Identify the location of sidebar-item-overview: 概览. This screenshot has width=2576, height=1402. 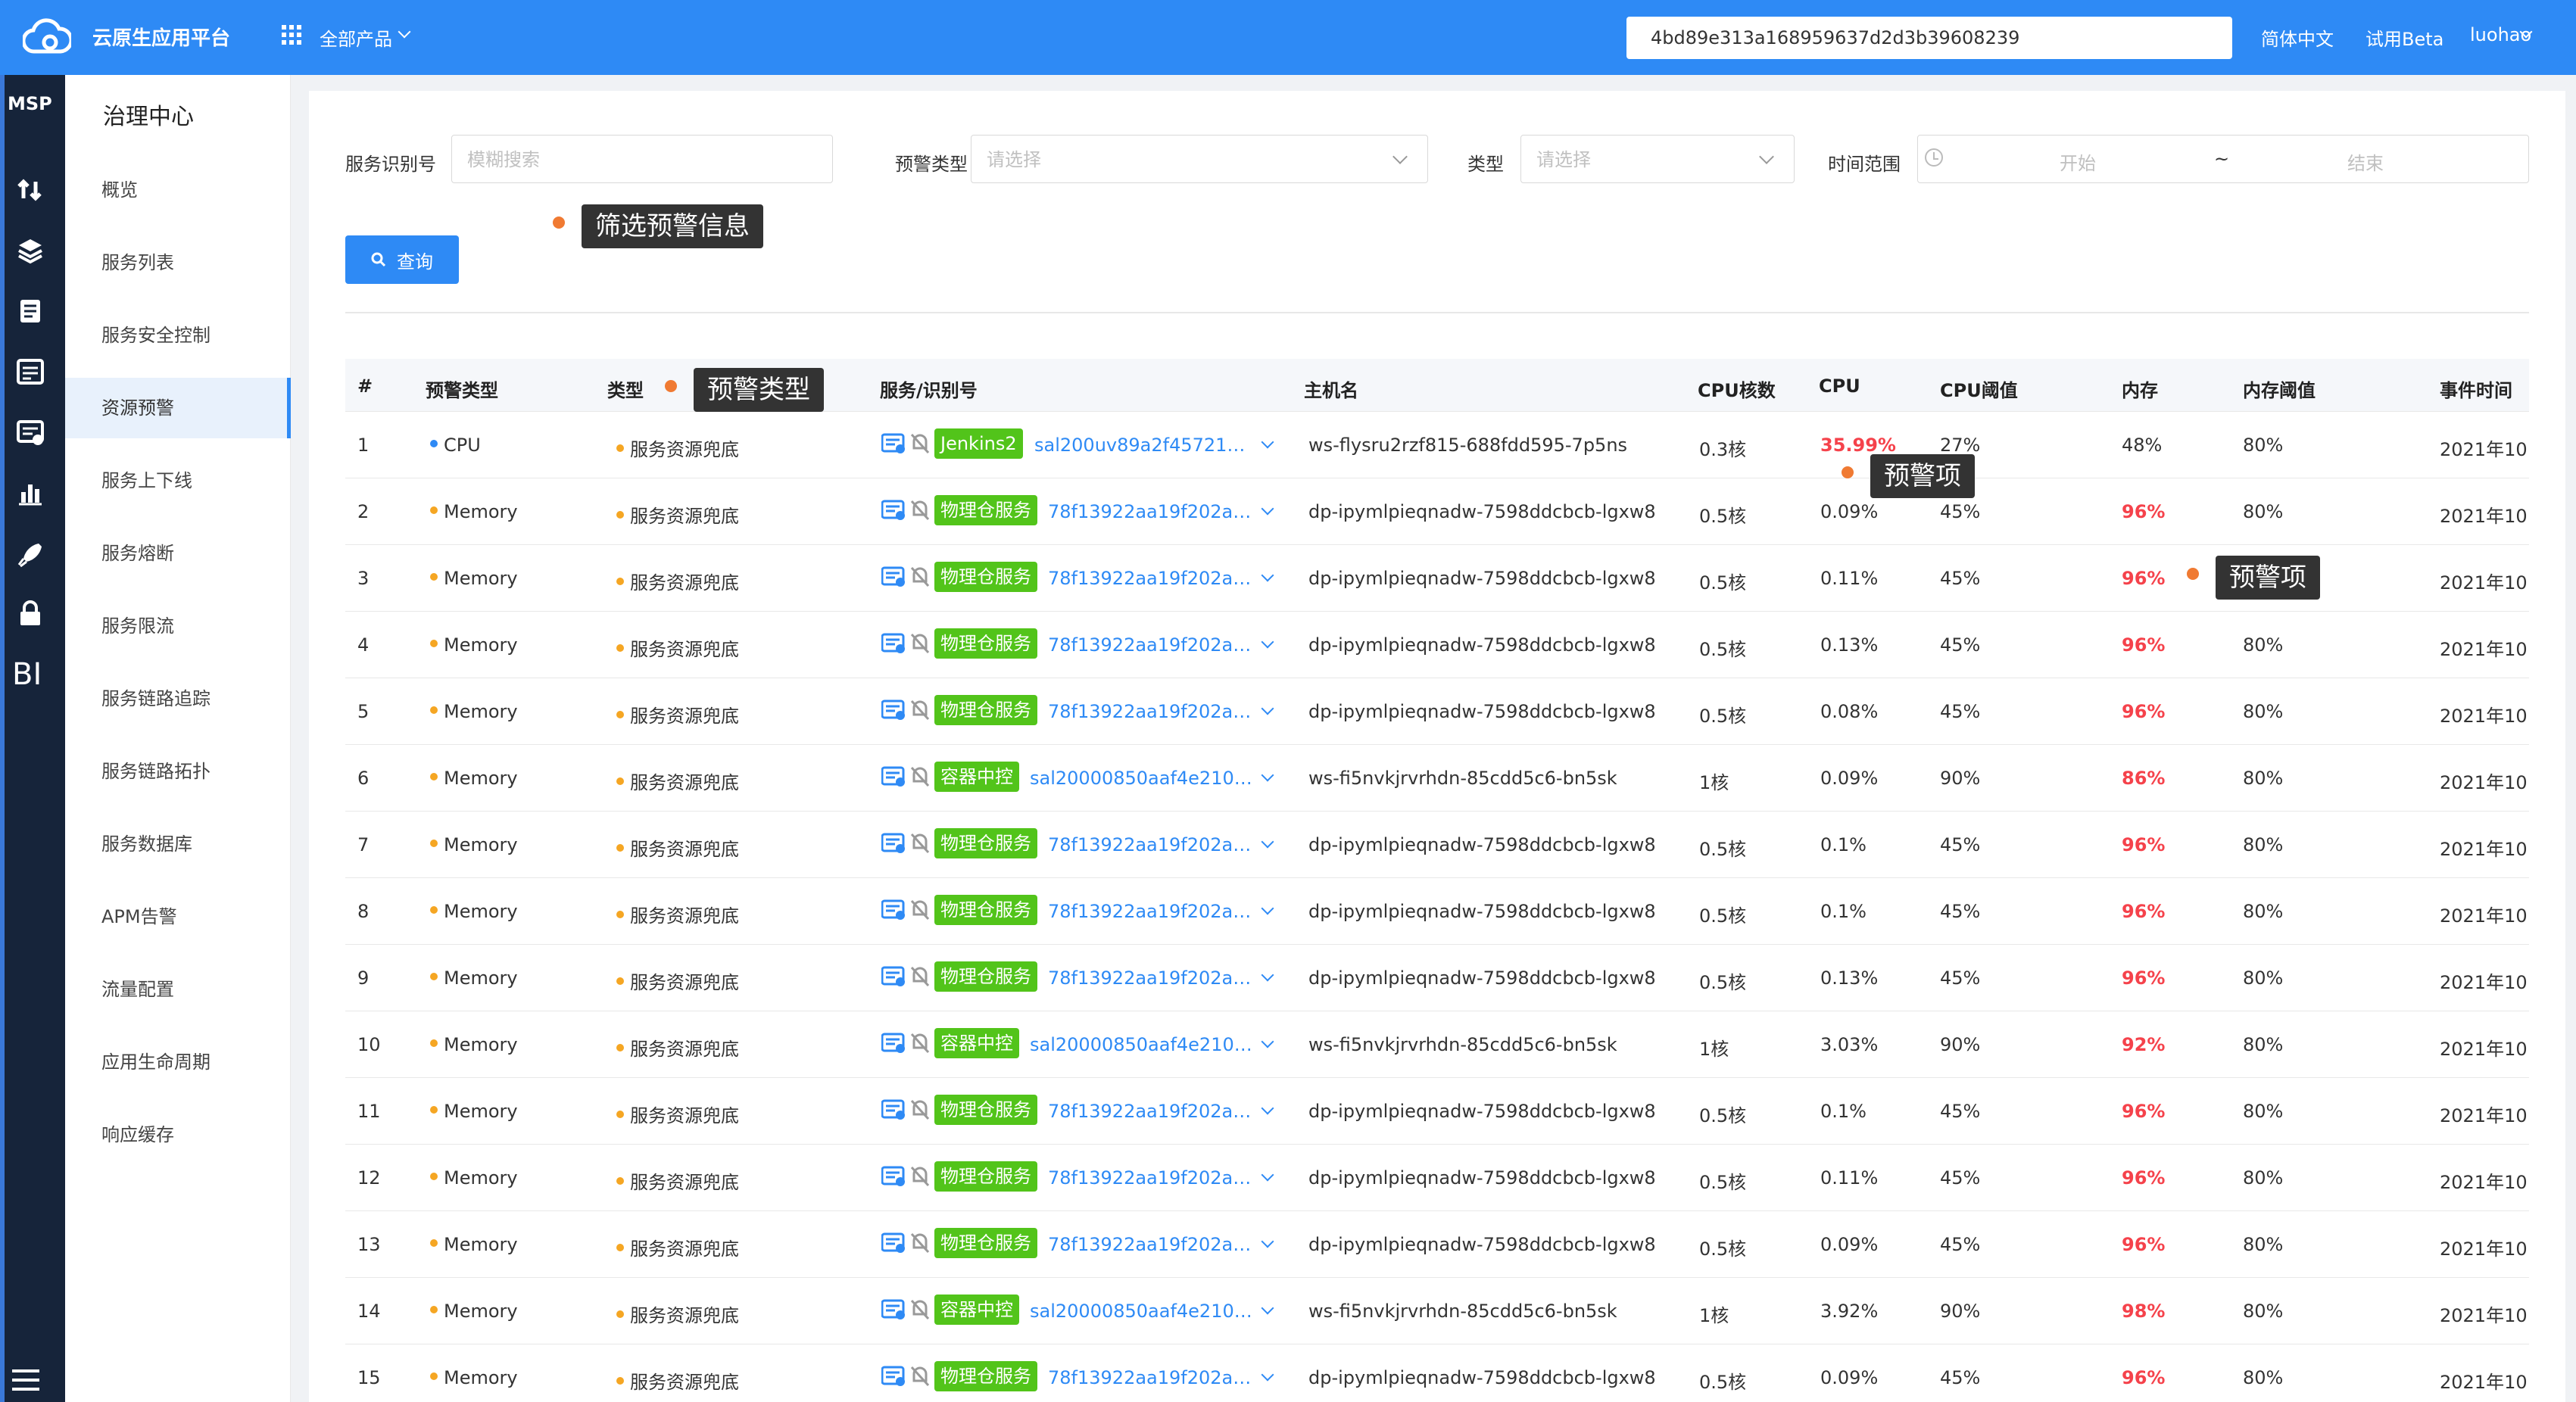
(178, 190).